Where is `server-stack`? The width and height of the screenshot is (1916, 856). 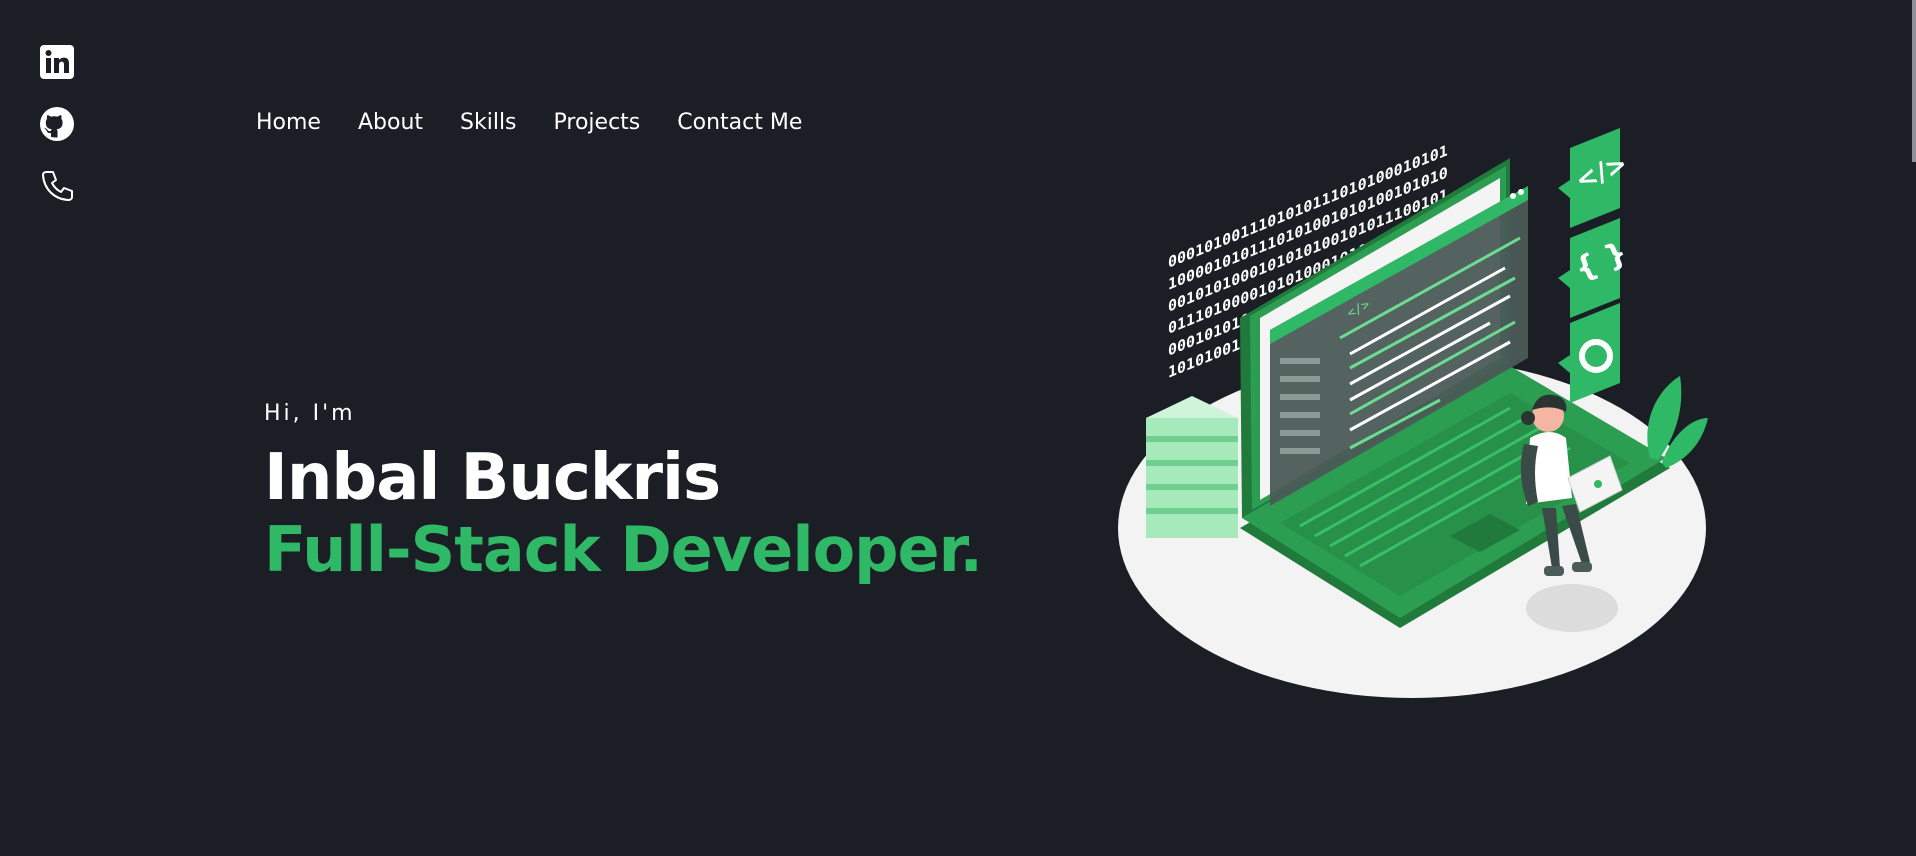
server-stack is located at coordinates (1192, 467).